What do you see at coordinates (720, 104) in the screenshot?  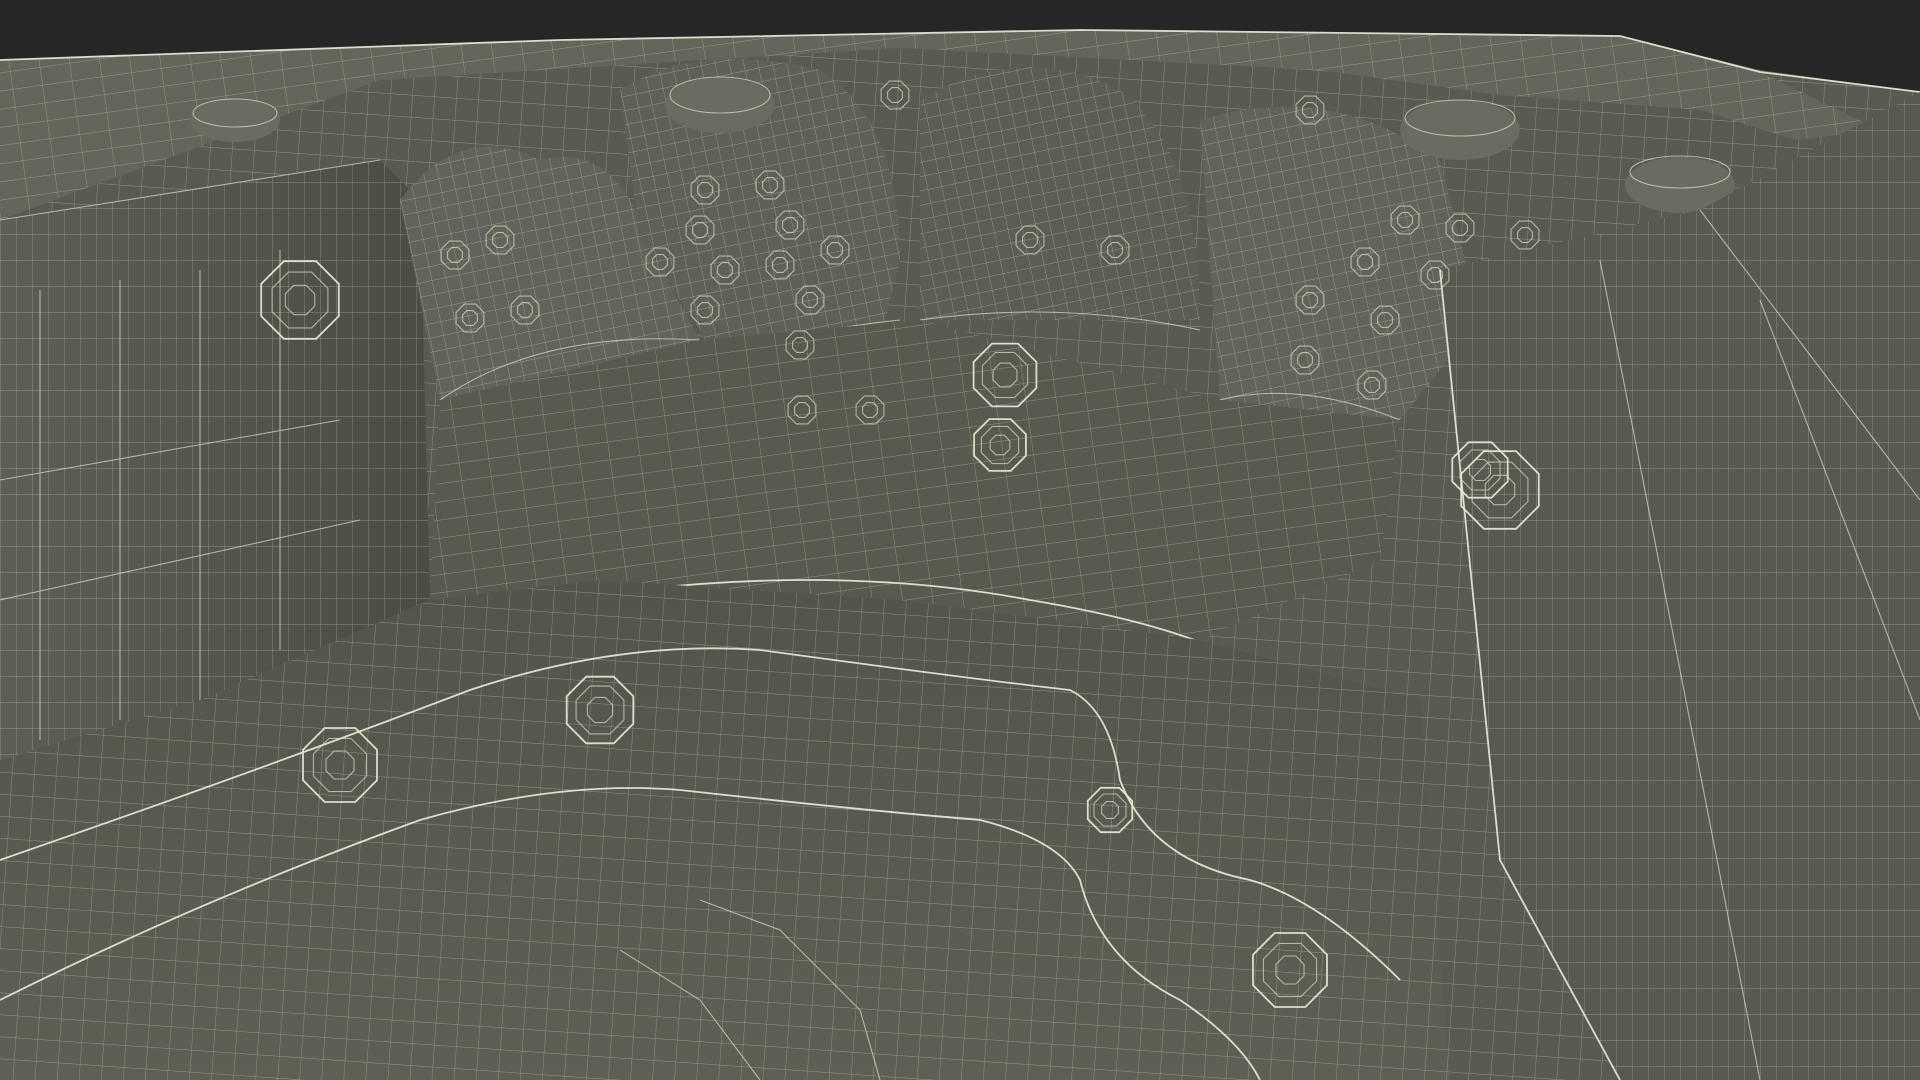 I see `pillow-center-left` at bounding box center [720, 104].